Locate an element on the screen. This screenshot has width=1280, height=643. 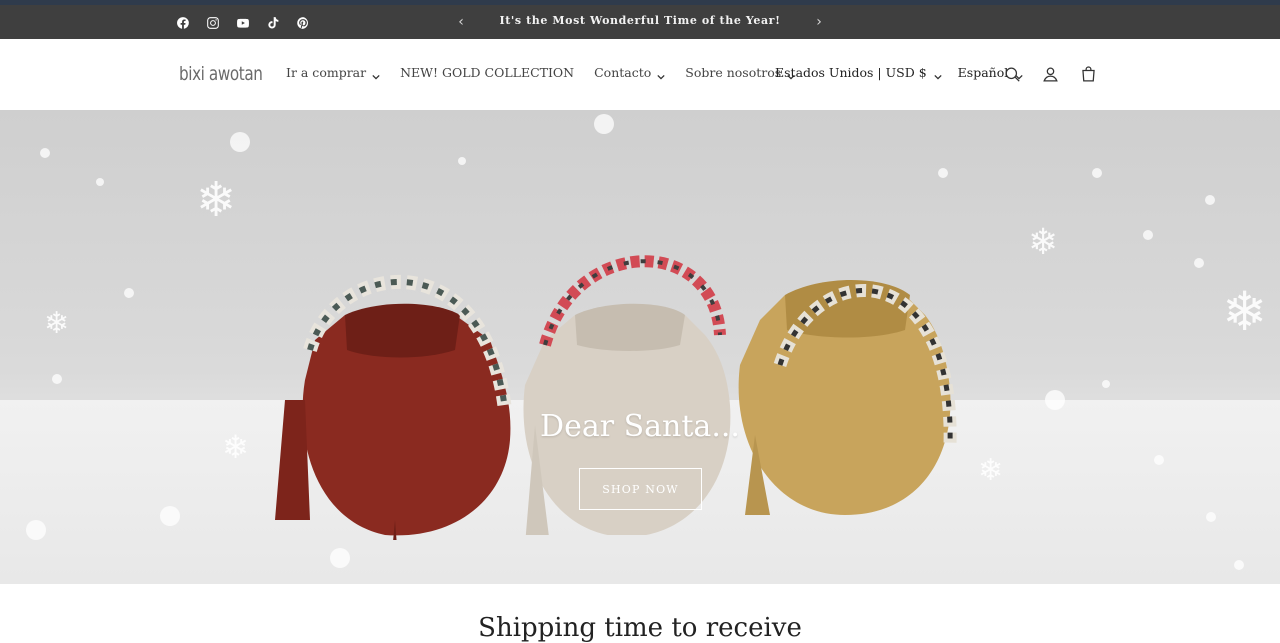
language-label: Español is located at coordinates (983, 72).